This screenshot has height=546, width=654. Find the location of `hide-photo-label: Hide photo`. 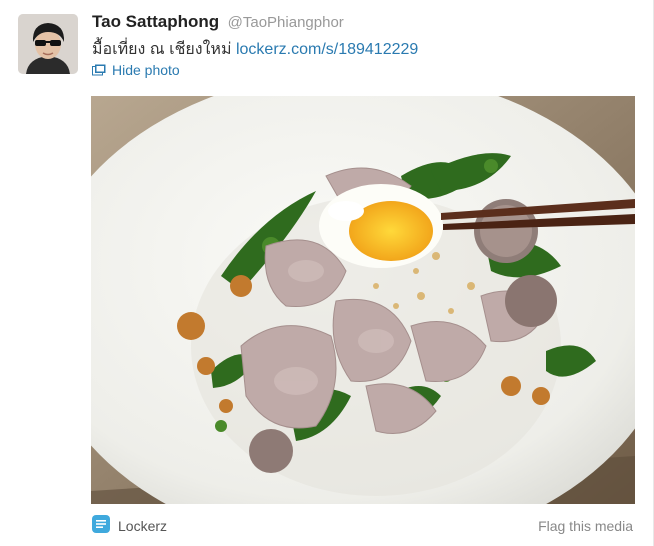

hide-photo-label: Hide photo is located at coordinates (146, 70).